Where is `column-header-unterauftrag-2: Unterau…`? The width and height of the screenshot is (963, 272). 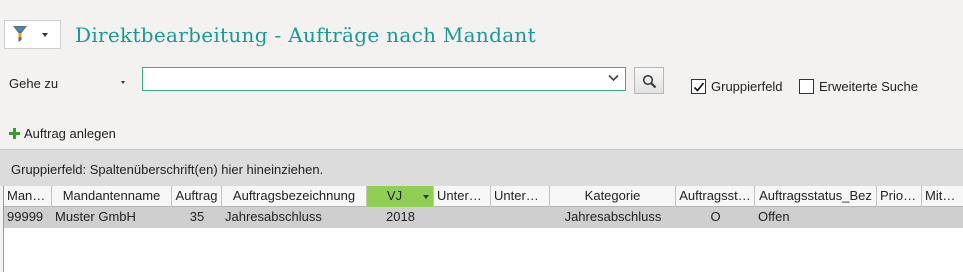 column-header-unterauftrag-2: Unterau… is located at coordinates (520, 196).